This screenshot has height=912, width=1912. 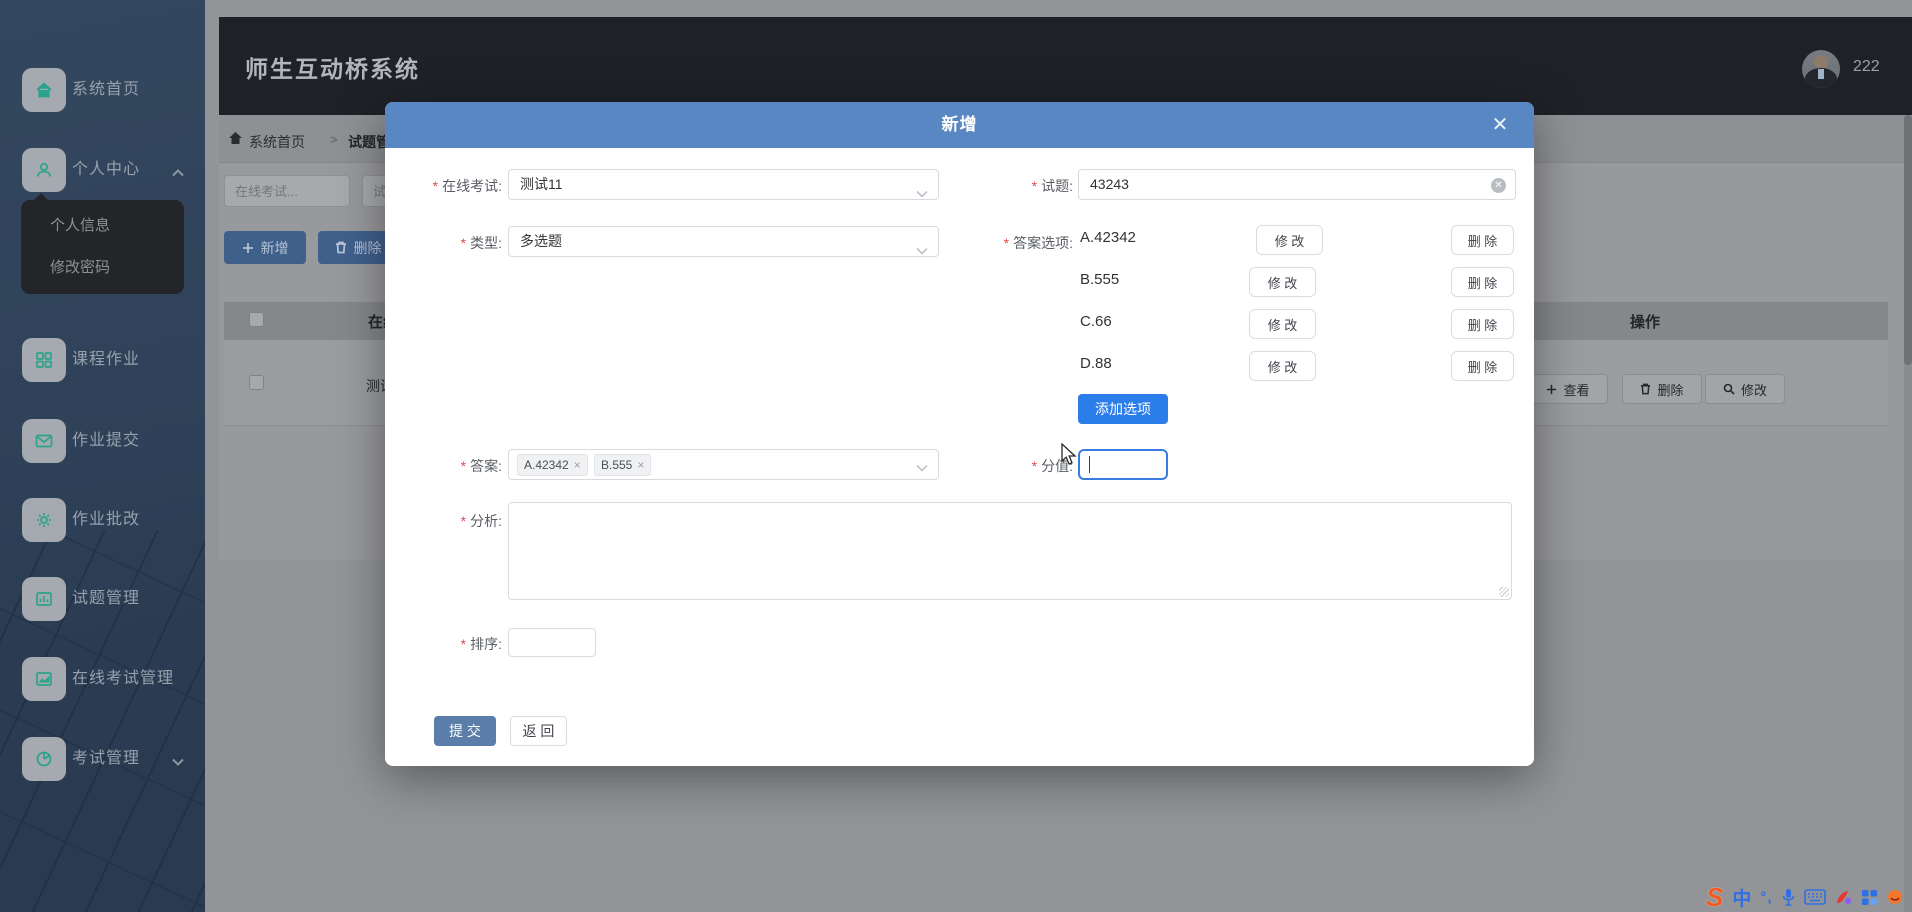 I want to click on add-button: 新增, so click(x=265, y=247).